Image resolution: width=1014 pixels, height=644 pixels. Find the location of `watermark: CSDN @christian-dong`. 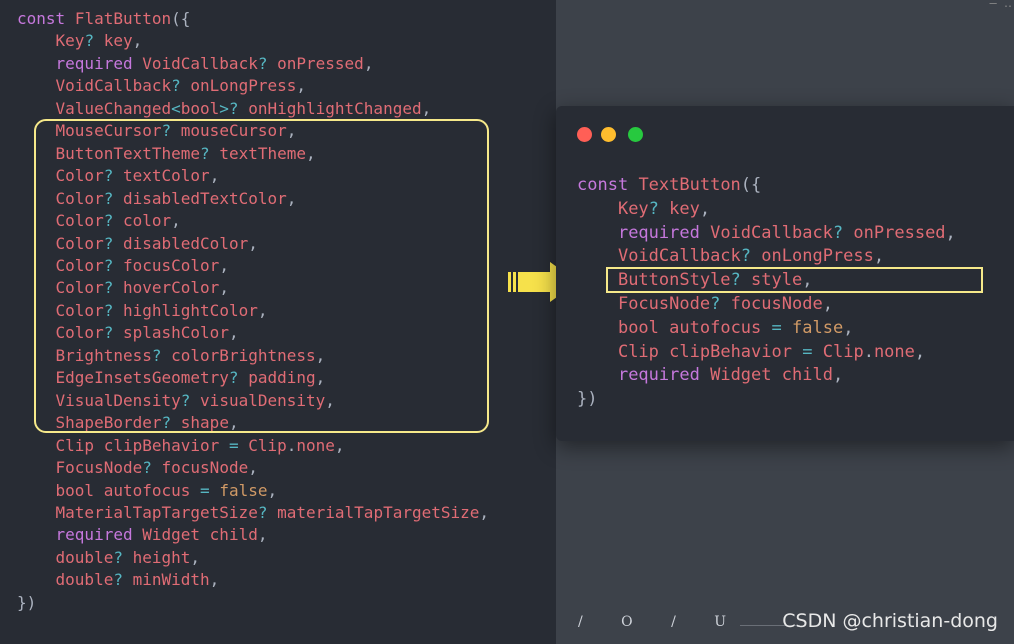

watermark: CSDN @christian-dong is located at coordinates (890, 621).